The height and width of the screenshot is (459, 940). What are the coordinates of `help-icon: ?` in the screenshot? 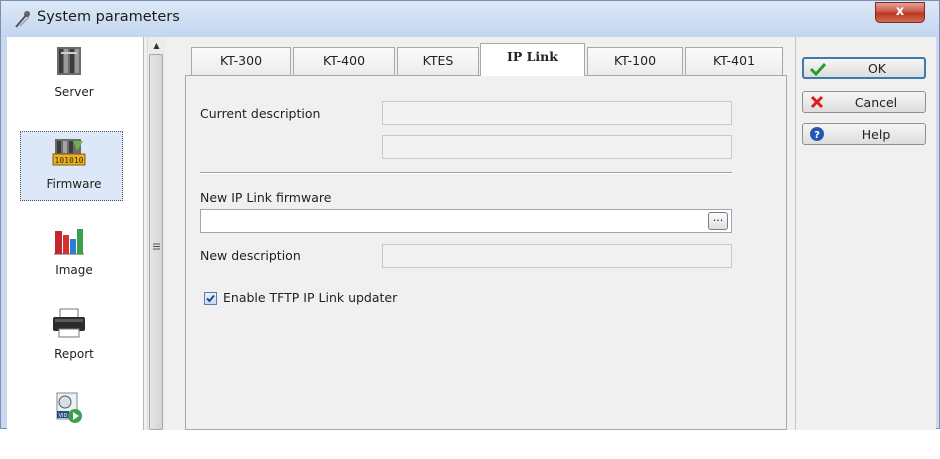 It's located at (817, 134).